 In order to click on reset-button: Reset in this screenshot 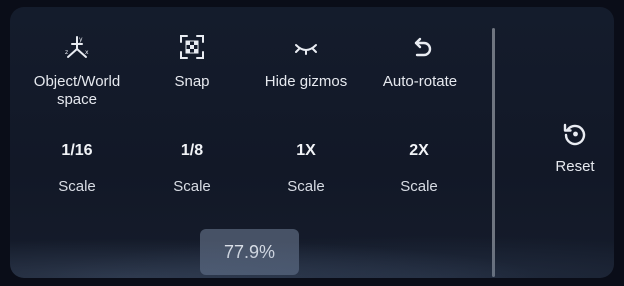, I will do `click(575, 147)`.